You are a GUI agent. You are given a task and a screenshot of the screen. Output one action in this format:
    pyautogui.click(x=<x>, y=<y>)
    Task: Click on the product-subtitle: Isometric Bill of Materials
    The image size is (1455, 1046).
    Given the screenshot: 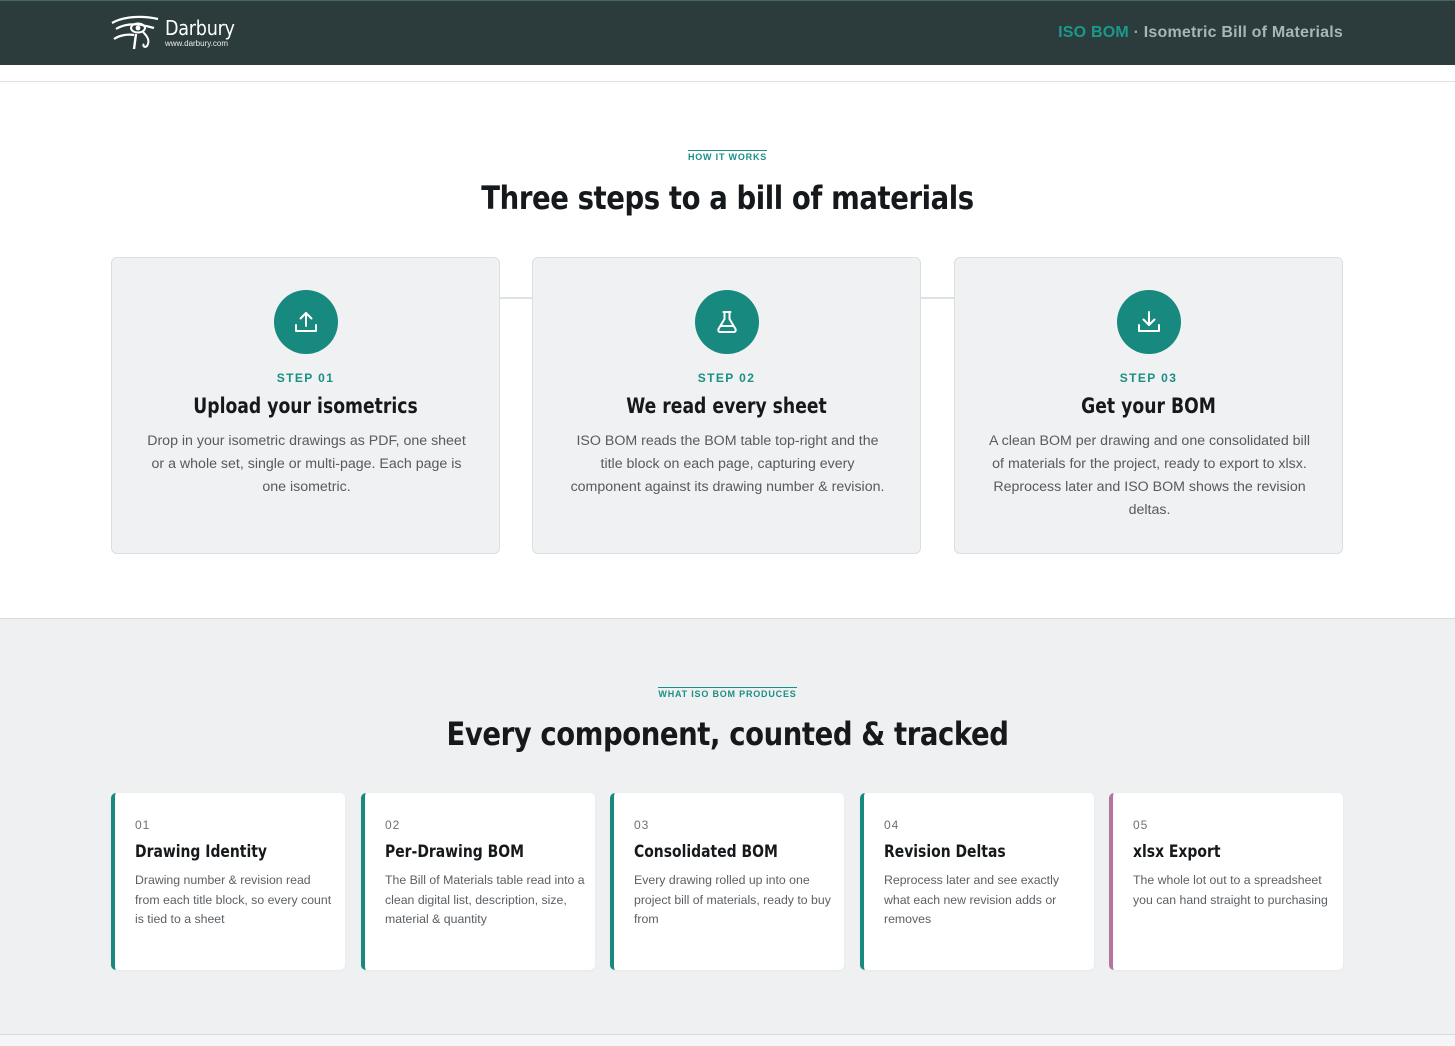 What is the action you would take?
    pyautogui.click(x=1243, y=32)
    